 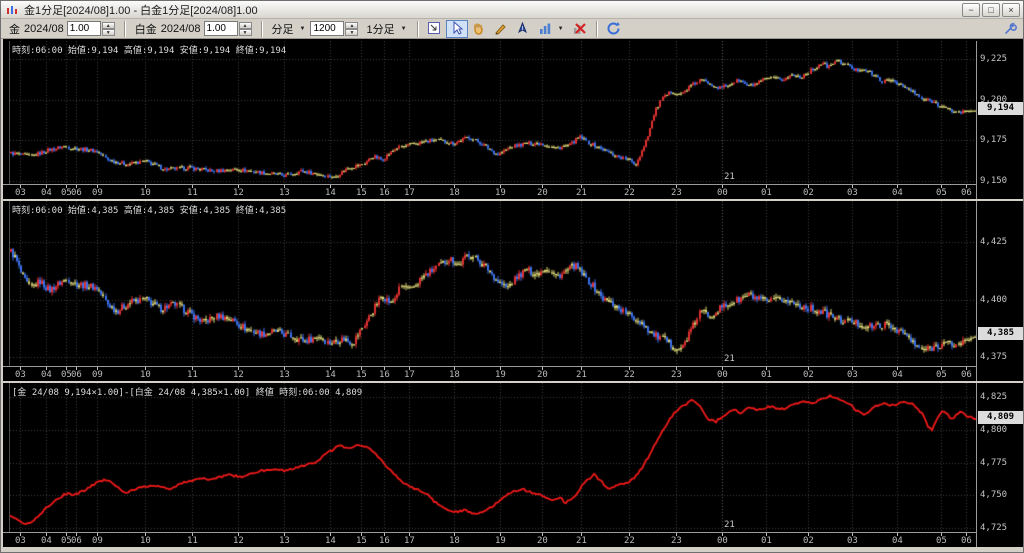 What do you see at coordinates (1000, 333) in the screenshot?
I see `current-price-badge: 4,385` at bounding box center [1000, 333].